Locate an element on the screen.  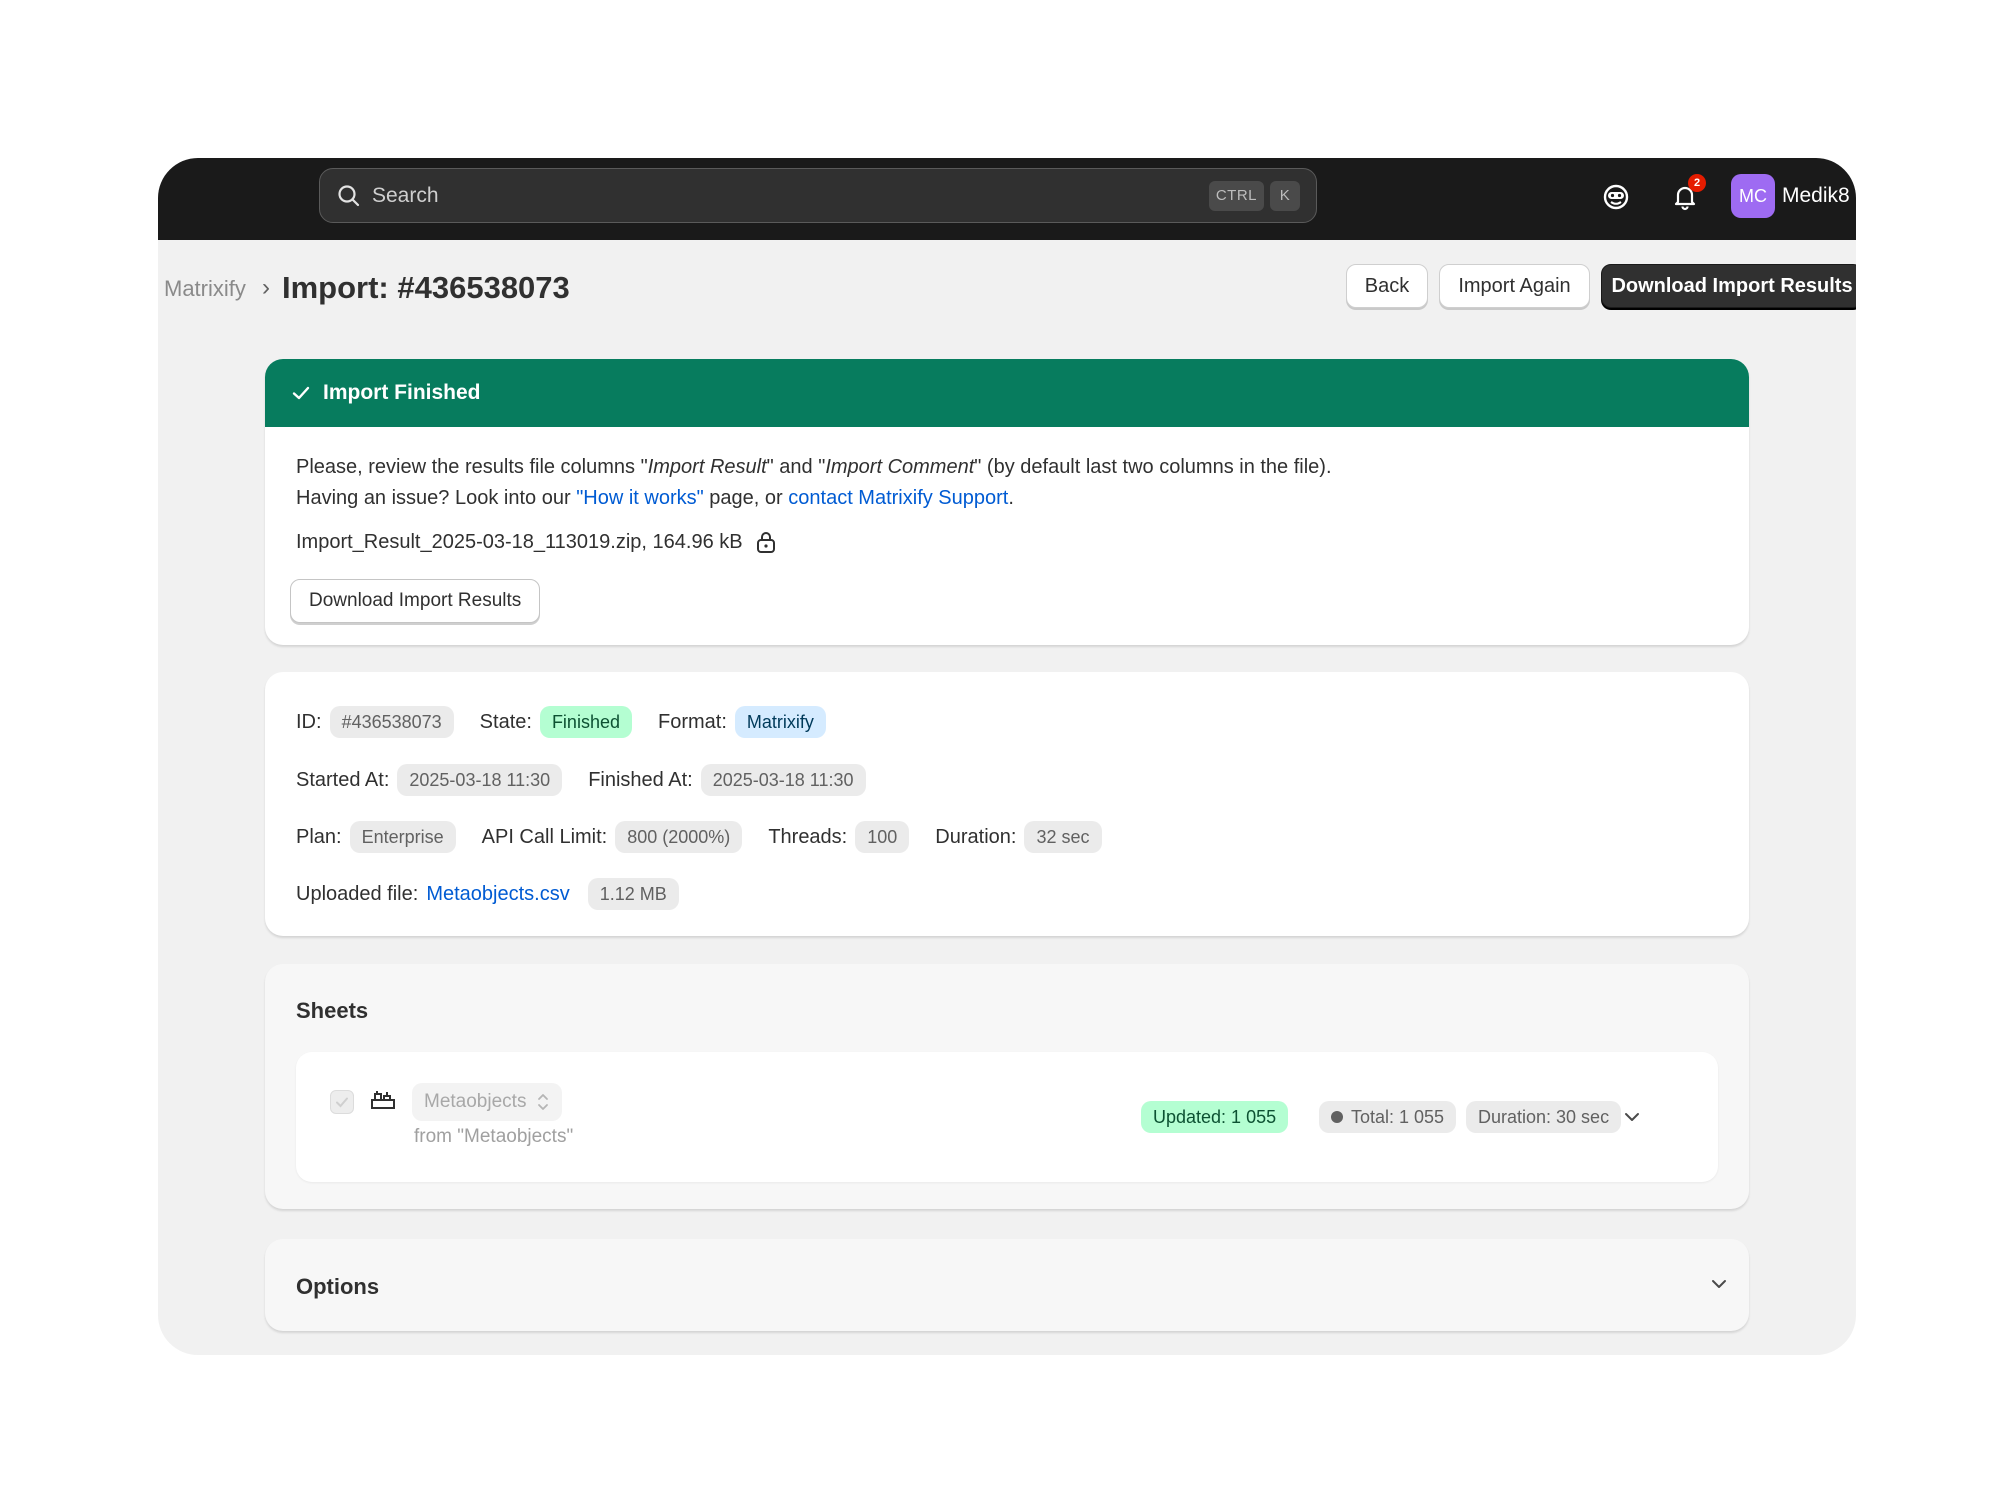
check-icon is located at coordinates (301, 393).